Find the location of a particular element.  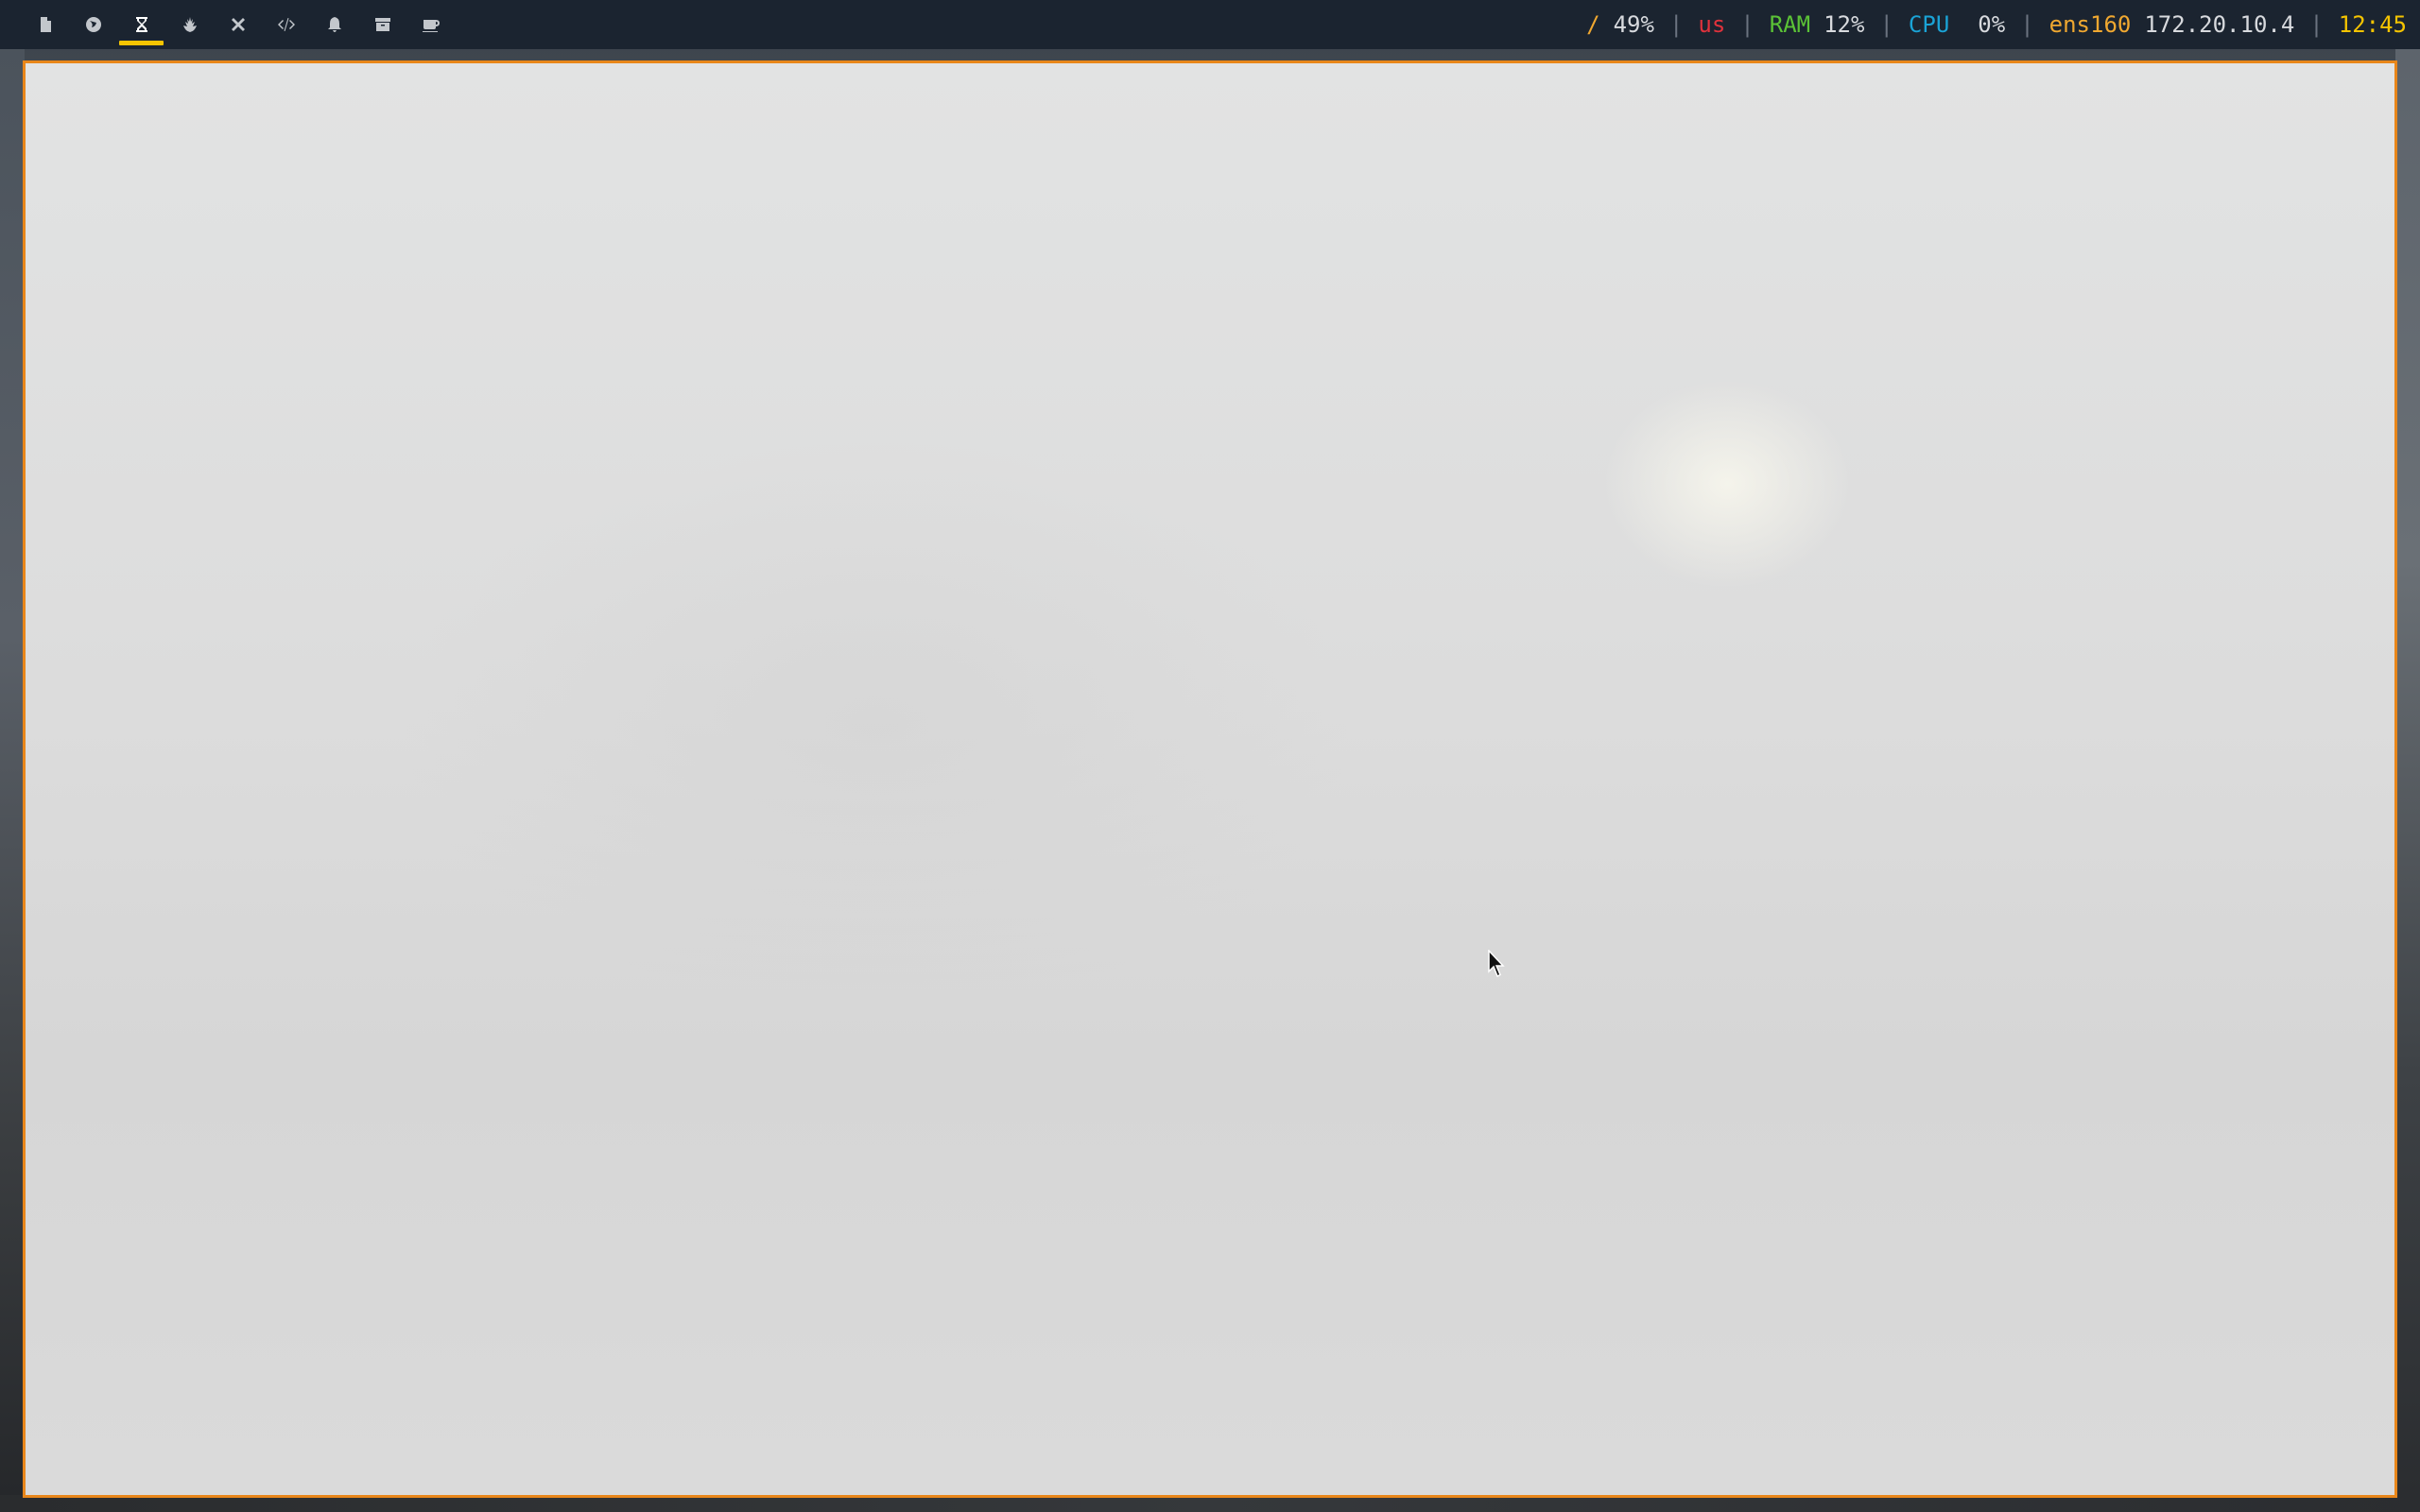

workspace-list is located at coordinates (238, 24).